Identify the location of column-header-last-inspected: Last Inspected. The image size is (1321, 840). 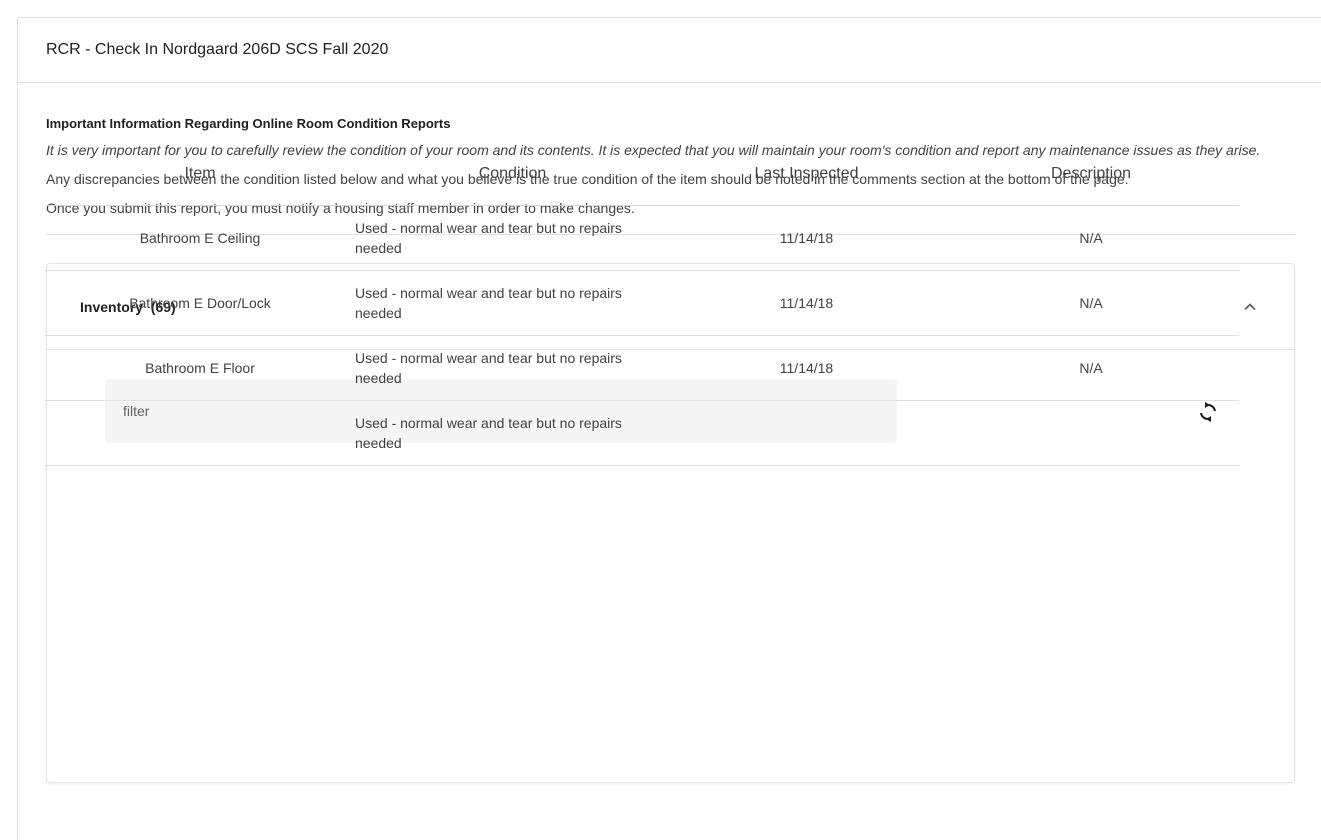
(806, 174).